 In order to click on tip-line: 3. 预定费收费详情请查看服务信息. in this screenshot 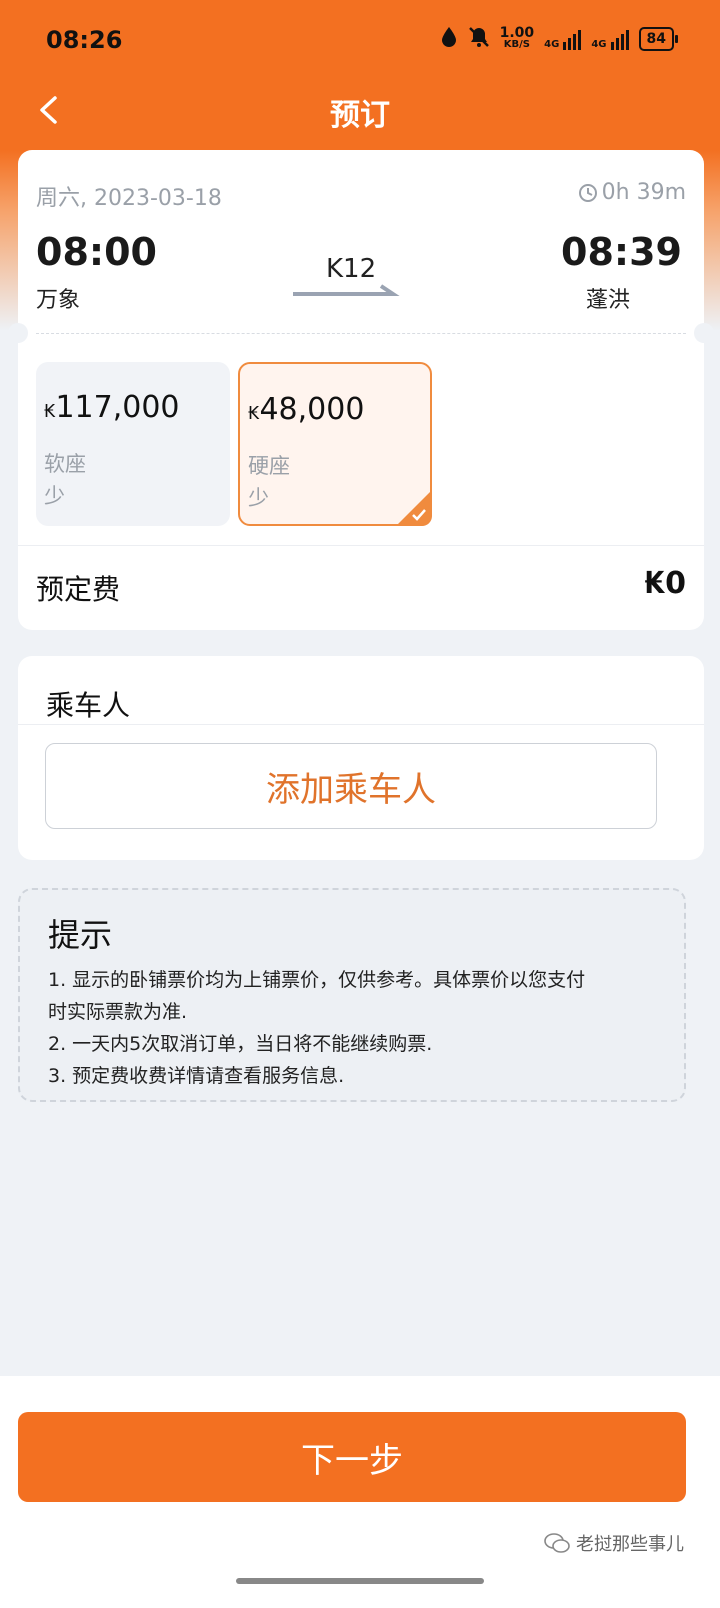, I will do `click(196, 1076)`.